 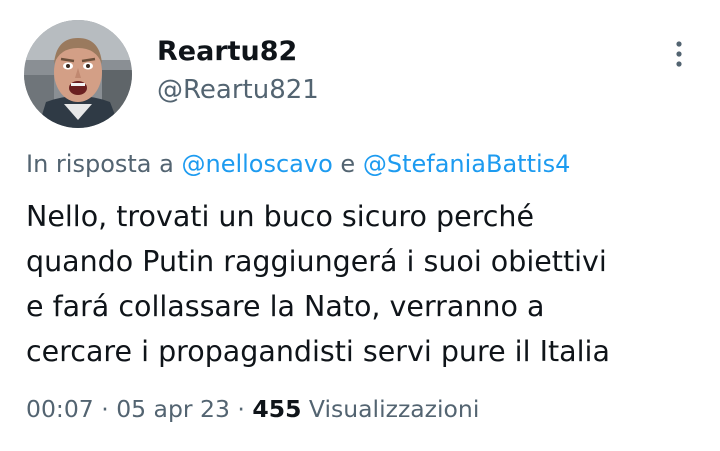 I want to click on mention-link: @StefaniaBattis4, so click(x=467, y=164).